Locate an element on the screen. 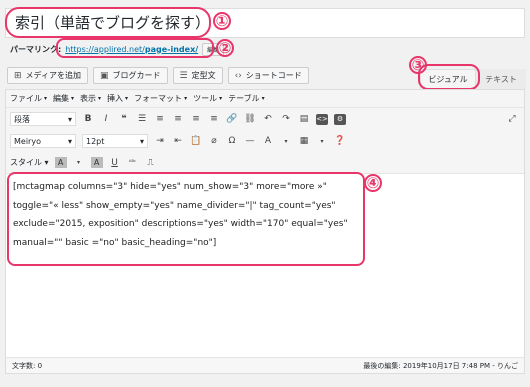 This screenshot has width=530, height=387. blog-card-button: ▣ ブログカード is located at coordinates (130, 75).